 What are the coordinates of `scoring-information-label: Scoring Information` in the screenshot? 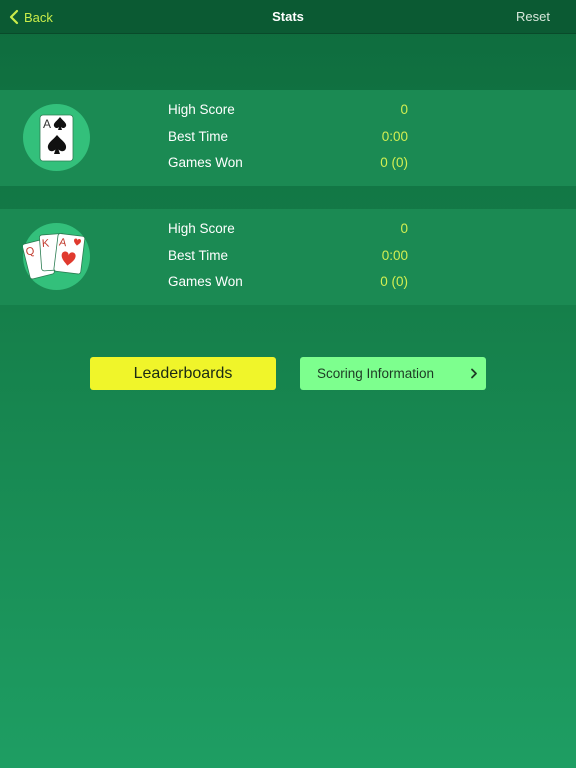 It's located at (376, 373).